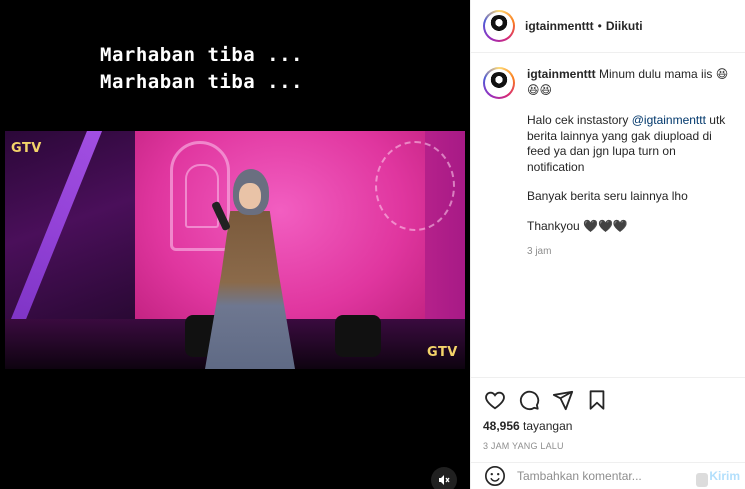  What do you see at coordinates (669, 120) in the screenshot?
I see `mention-link: @igtainmenttt` at bounding box center [669, 120].